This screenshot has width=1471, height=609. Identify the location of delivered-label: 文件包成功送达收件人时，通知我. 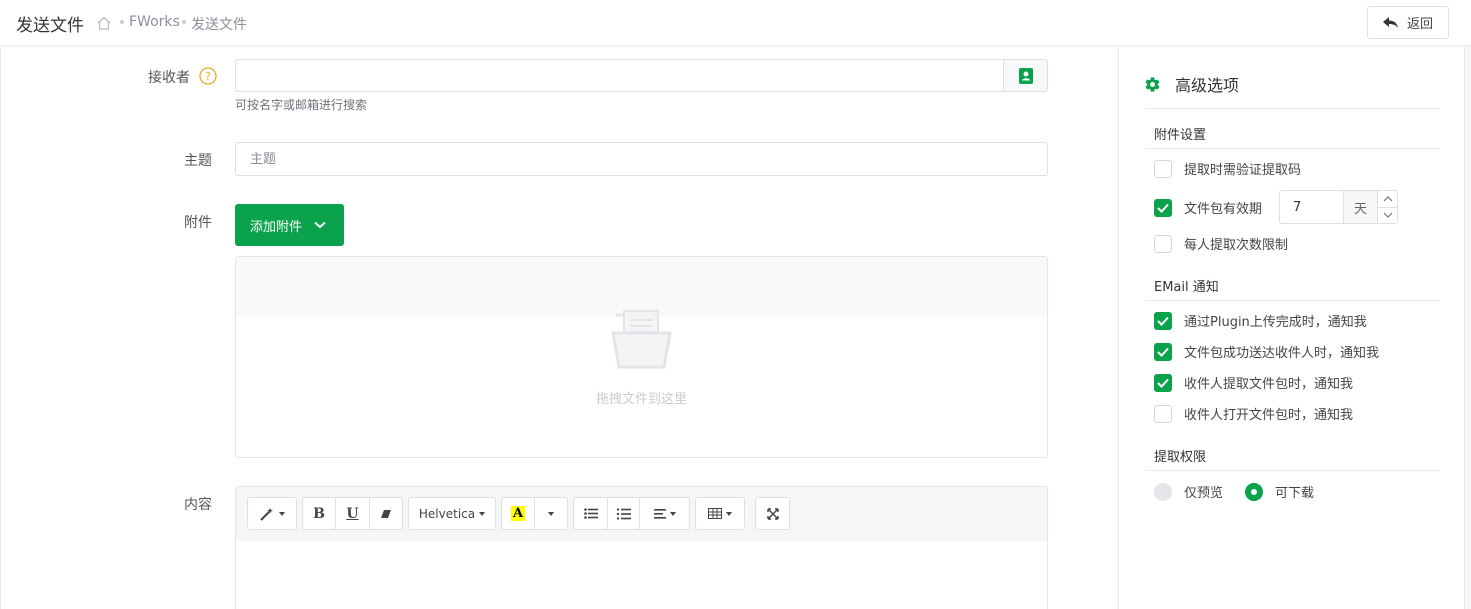
(1282, 353).